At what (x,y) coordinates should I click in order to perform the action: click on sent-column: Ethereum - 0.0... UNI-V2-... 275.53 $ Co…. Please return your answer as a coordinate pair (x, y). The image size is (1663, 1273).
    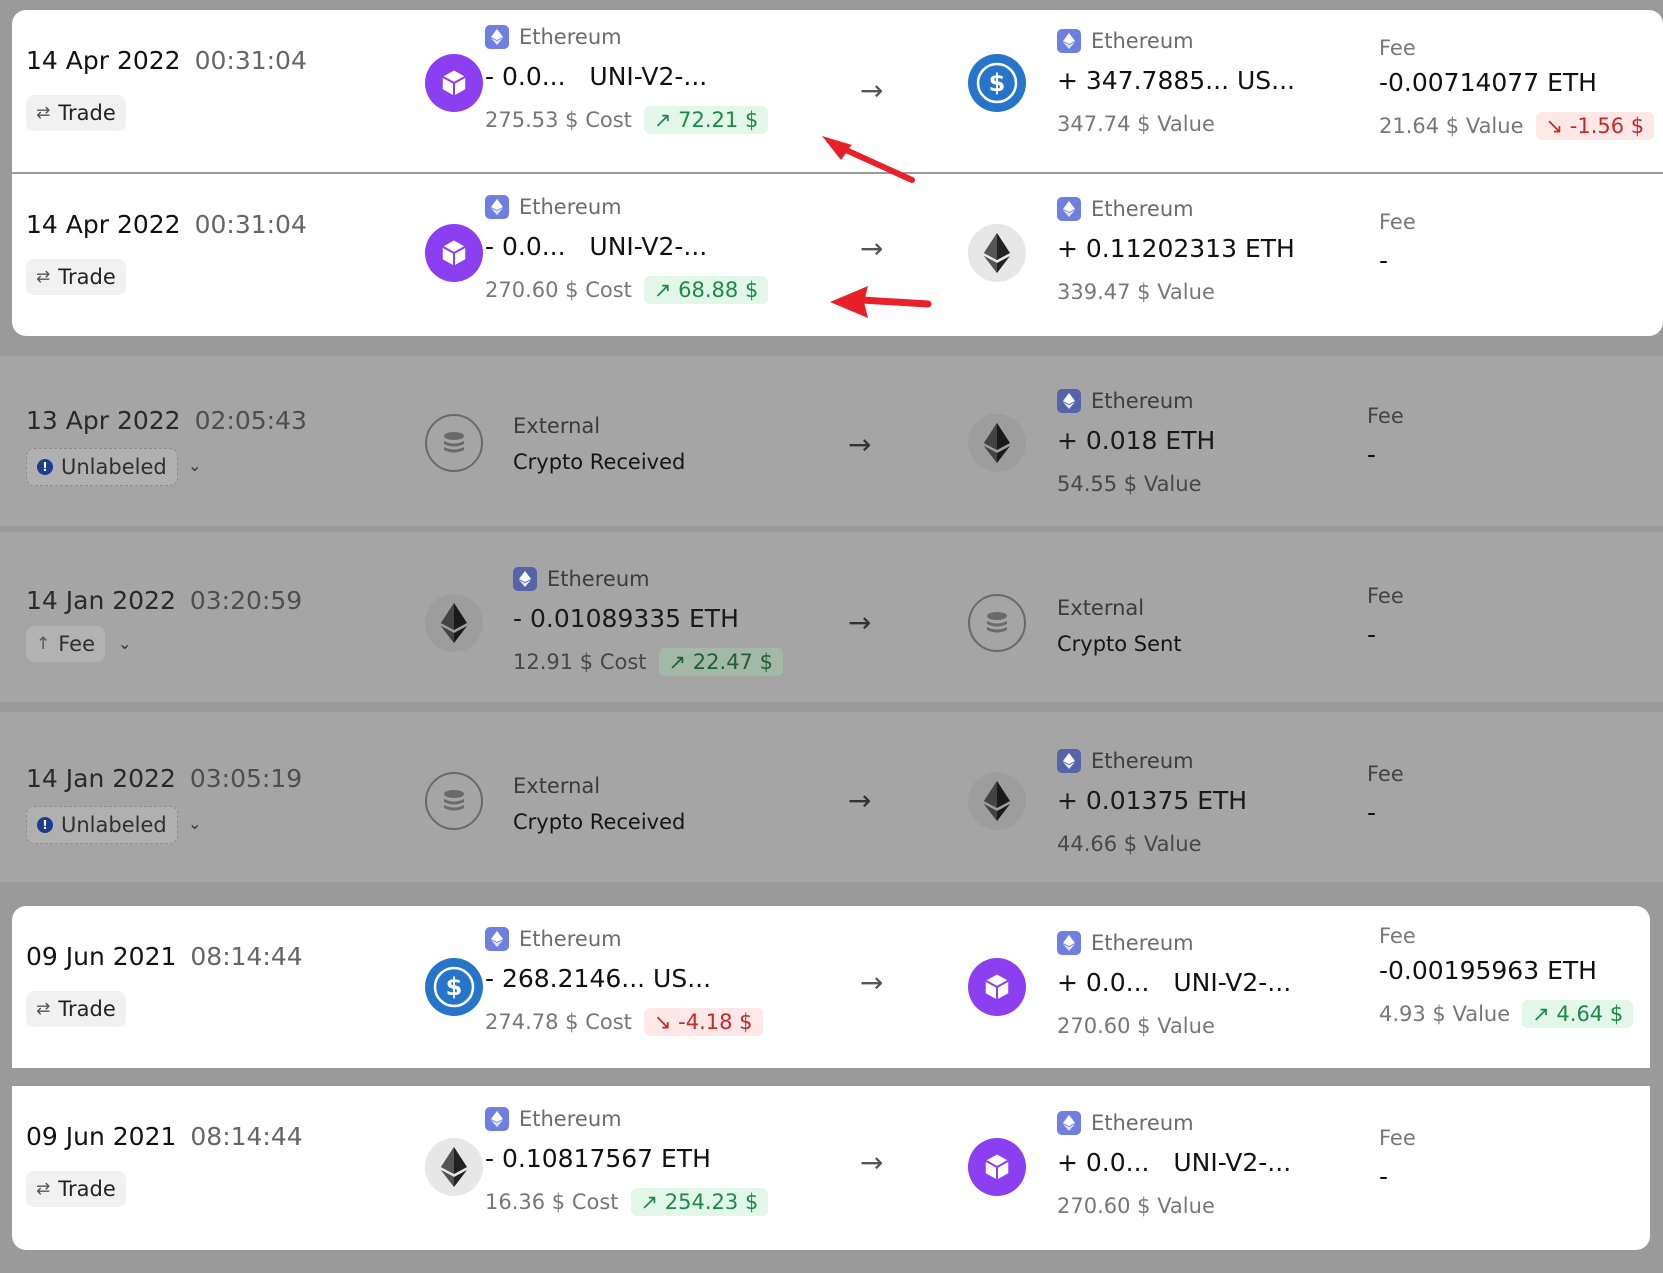
    Looking at the image, I should click on (627, 79).